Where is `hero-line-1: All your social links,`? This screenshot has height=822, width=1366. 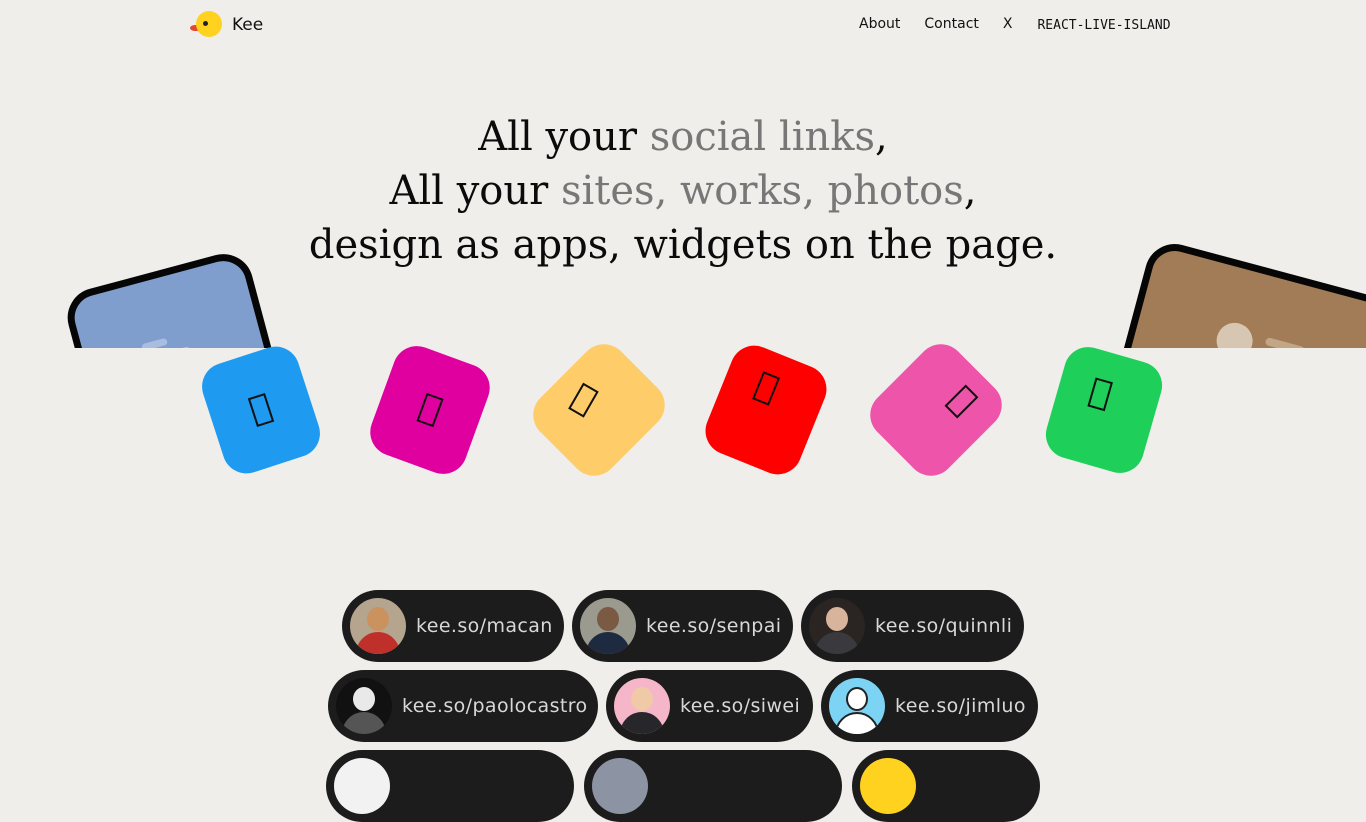
hero-line-1: All your social links, is located at coordinates (683, 137).